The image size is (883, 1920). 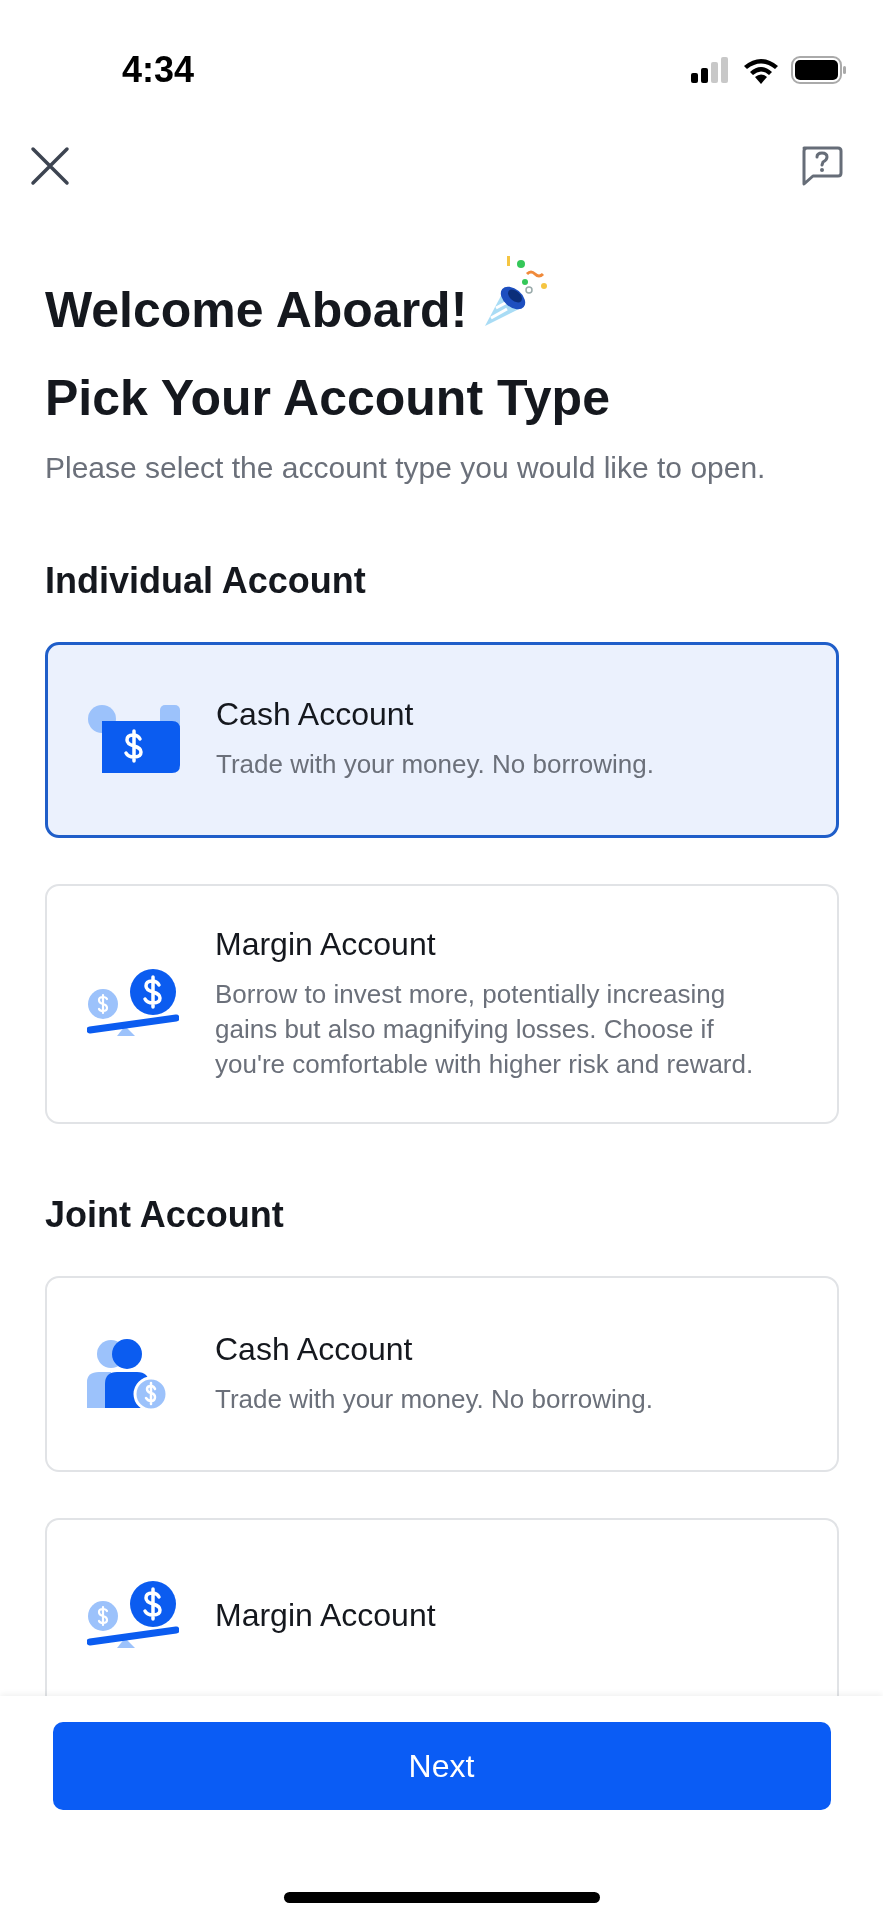 I want to click on page-description: Please select the account type you would like to open., so click(x=406, y=468).